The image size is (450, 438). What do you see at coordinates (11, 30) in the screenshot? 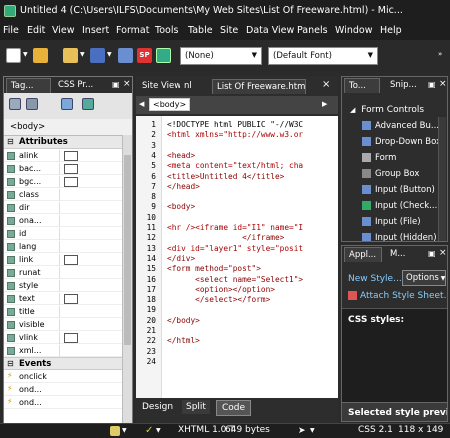
I see `menu-file: File` at bounding box center [11, 30].